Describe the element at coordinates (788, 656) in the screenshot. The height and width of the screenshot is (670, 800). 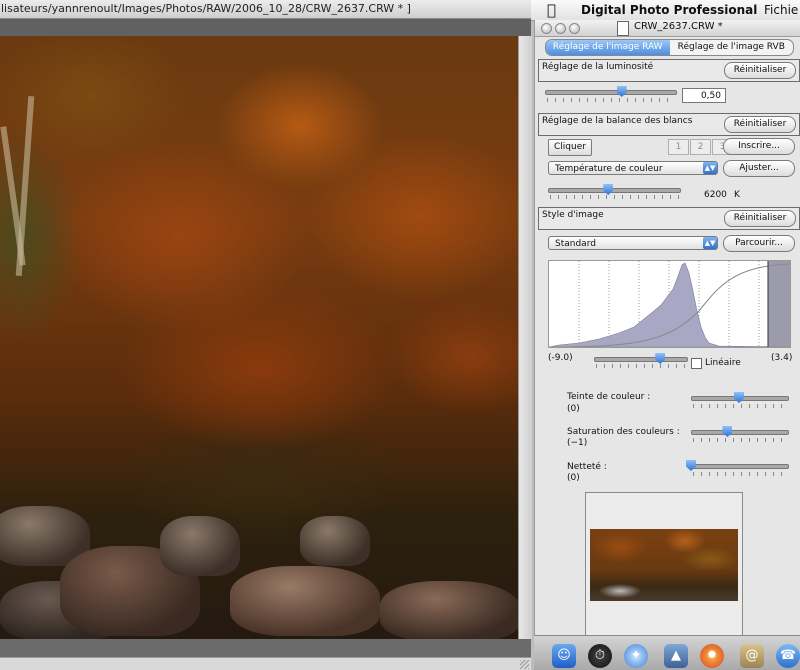
I see `ichat-icon: ☎` at that location.